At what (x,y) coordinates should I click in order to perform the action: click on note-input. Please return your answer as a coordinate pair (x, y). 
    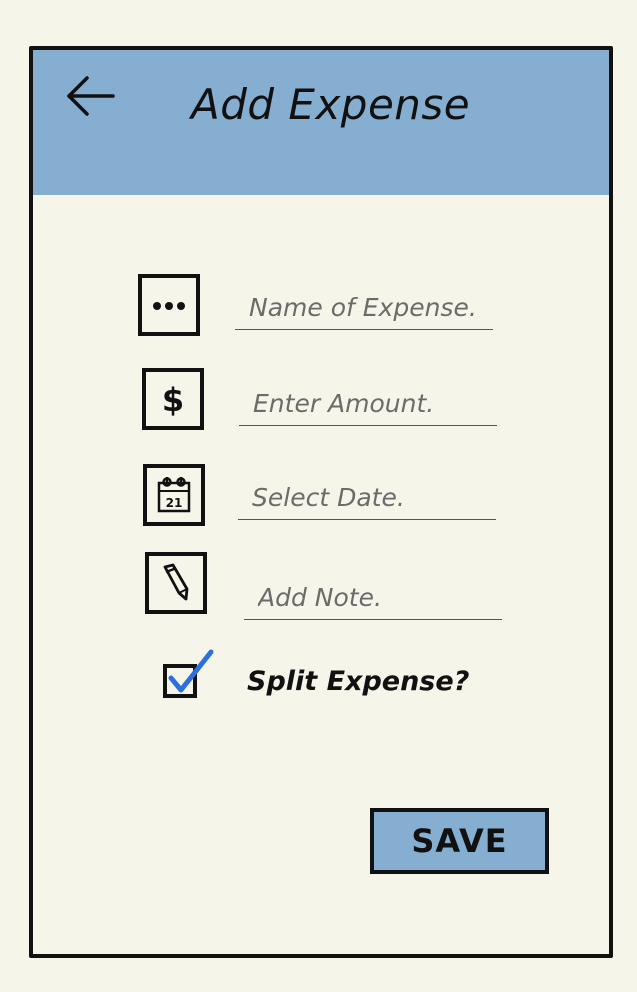
    Looking at the image, I should click on (373, 598).